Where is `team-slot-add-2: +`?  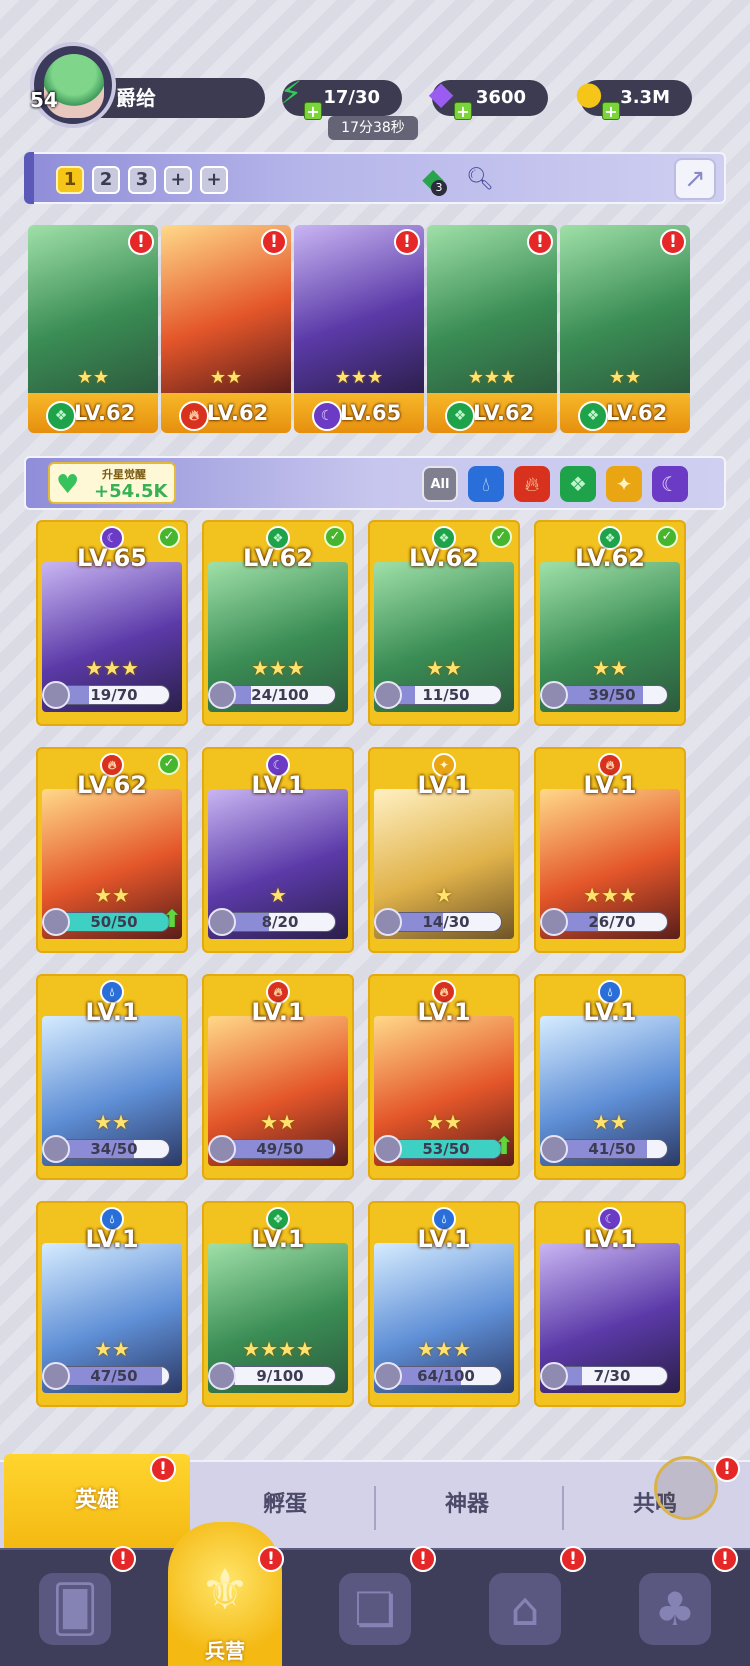 team-slot-add-2: + is located at coordinates (214, 180).